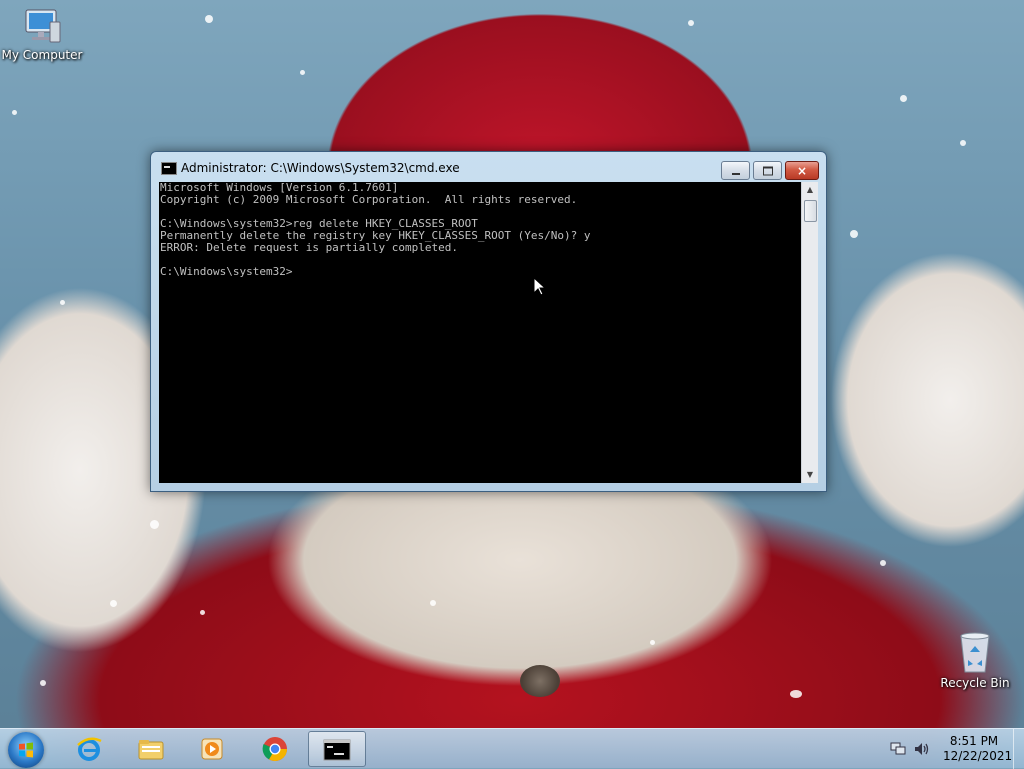 The height and width of the screenshot is (769, 1024). What do you see at coordinates (809, 332) in the screenshot?
I see `vertical-scrollbar: ▲ ▼` at bounding box center [809, 332].